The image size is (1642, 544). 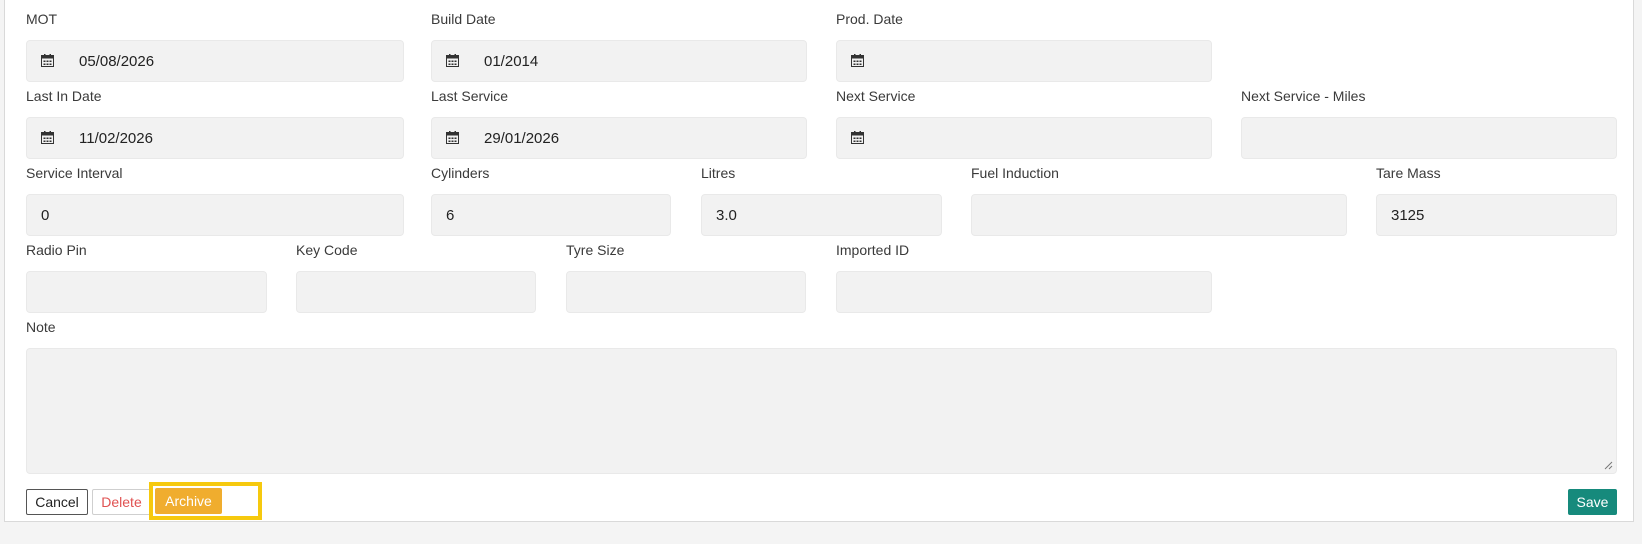 I want to click on last-service-field: Last Service 29/01/2026, so click(x=619, y=124).